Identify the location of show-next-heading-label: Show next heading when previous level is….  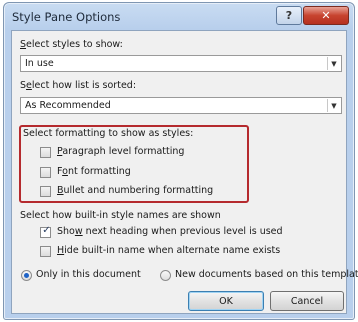
(170, 231).